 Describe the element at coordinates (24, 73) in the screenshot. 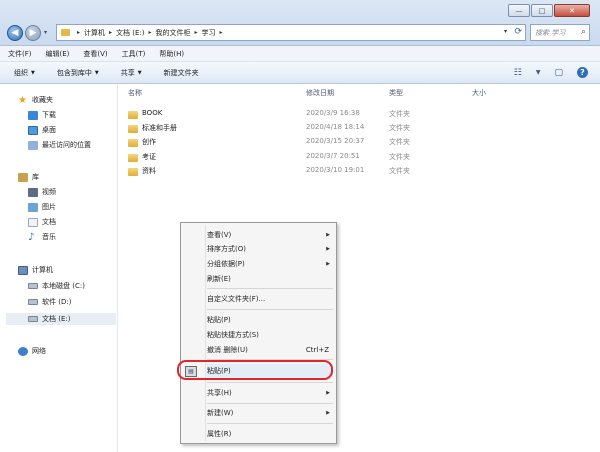

I see `organize-button: 组织 ▼` at that location.